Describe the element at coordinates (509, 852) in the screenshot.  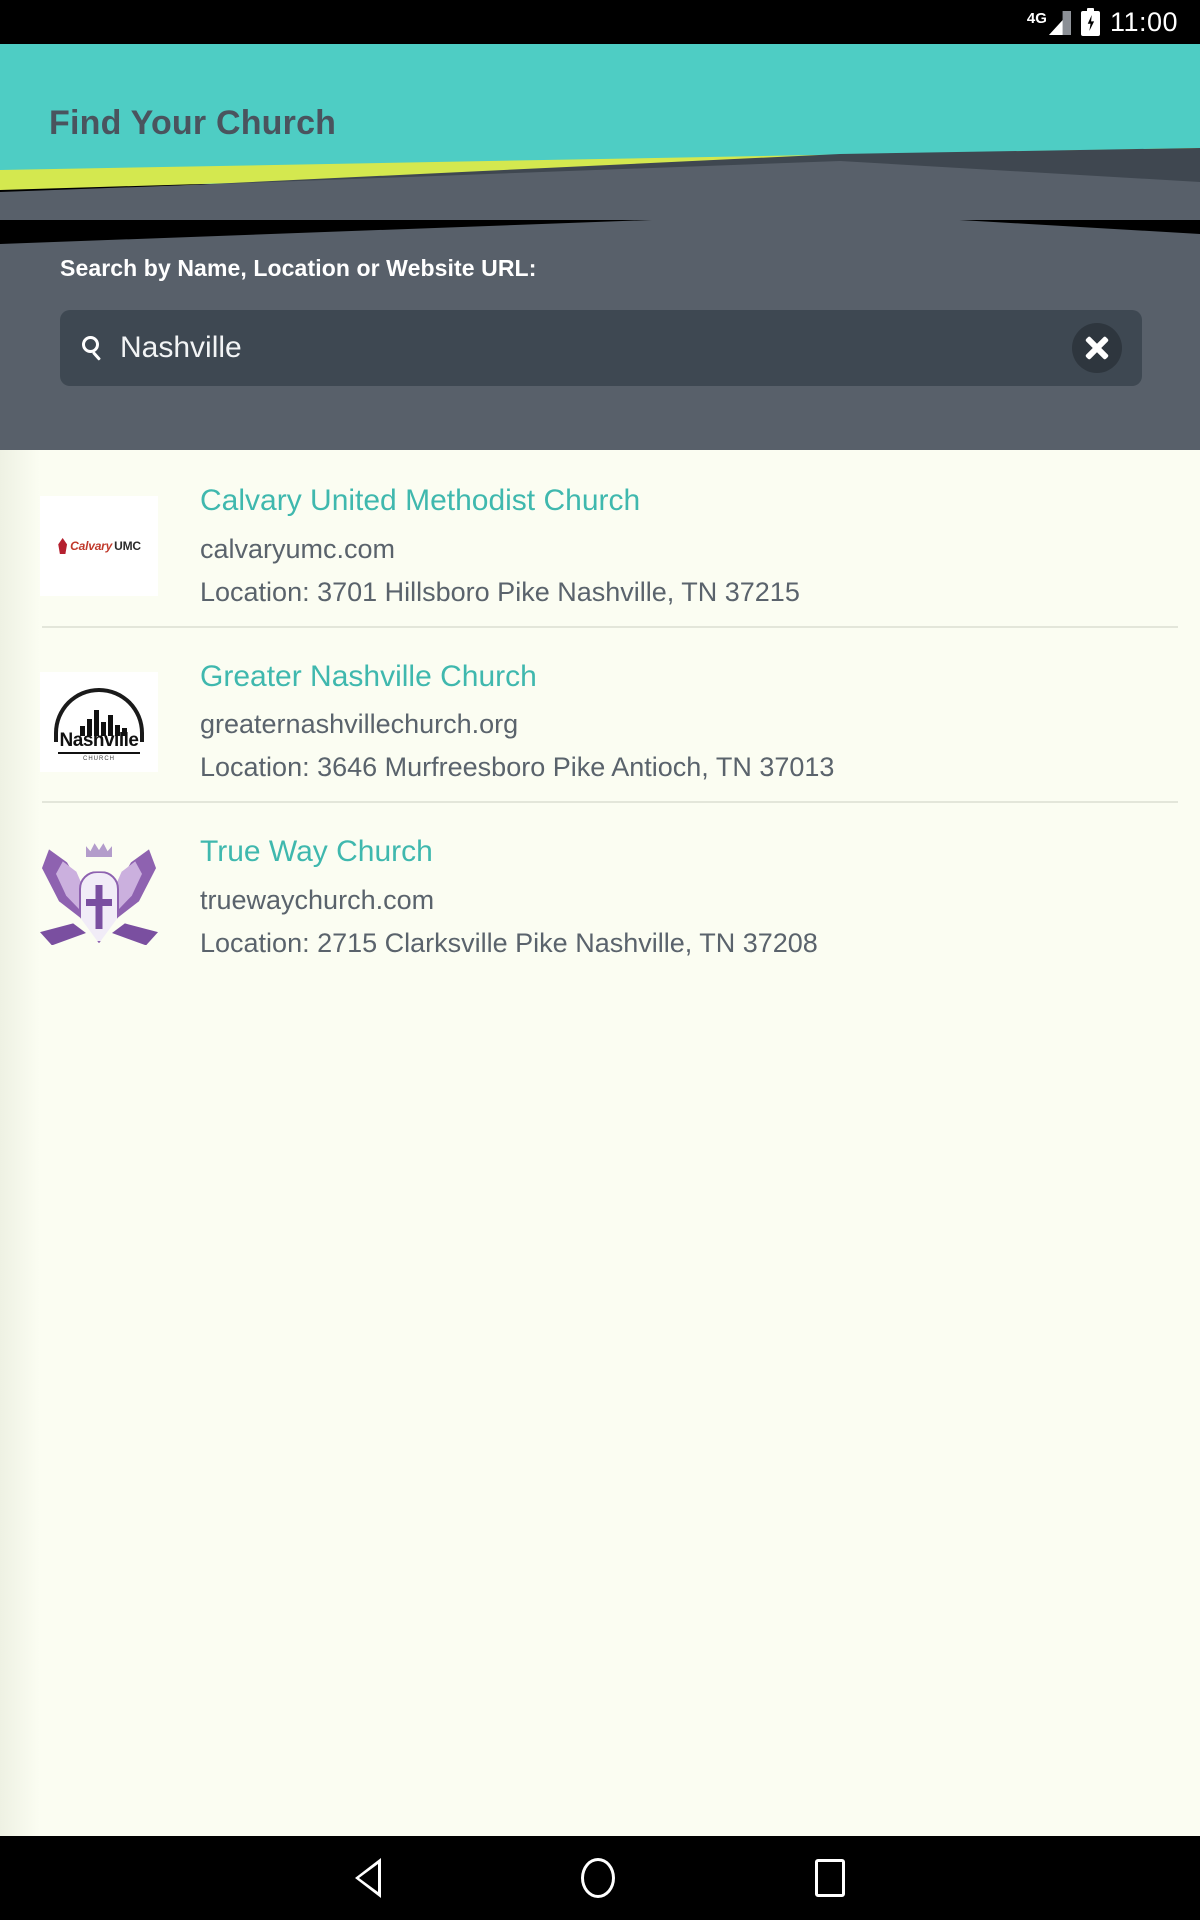
I see `result-church-name: True Way Church` at that location.